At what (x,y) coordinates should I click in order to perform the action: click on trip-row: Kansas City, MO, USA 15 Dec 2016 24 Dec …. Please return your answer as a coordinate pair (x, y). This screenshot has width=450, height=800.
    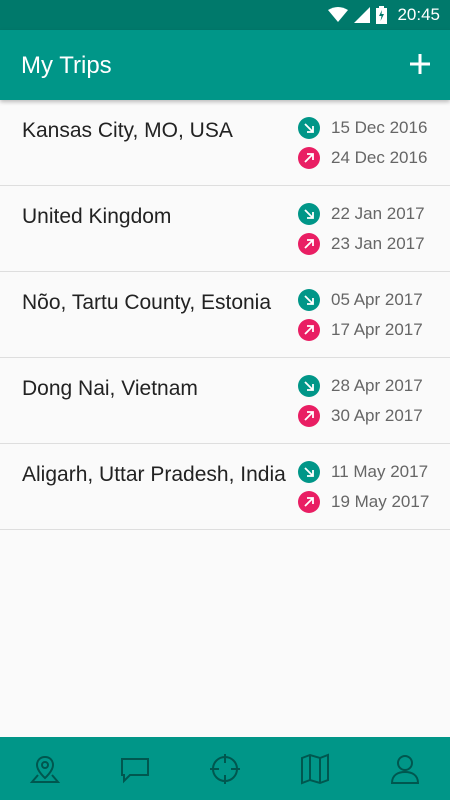
    Looking at the image, I should click on (225, 143).